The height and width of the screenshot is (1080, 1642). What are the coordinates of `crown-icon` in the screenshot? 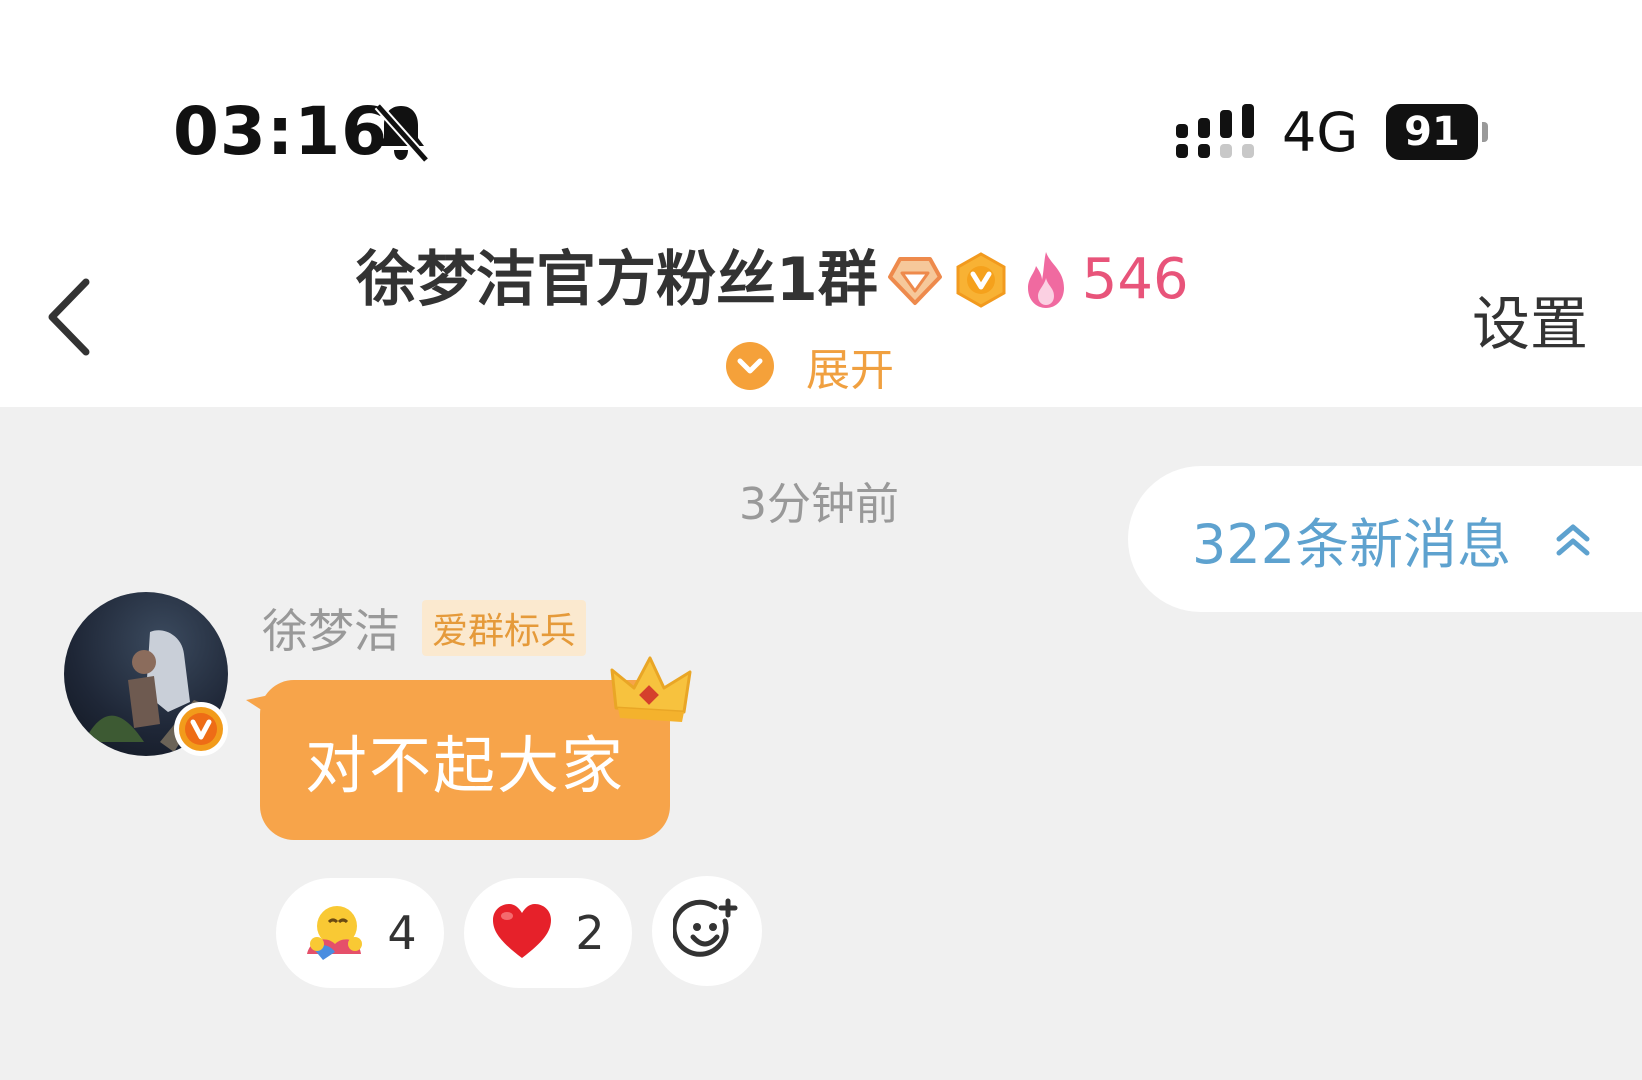 It's located at (651, 689).